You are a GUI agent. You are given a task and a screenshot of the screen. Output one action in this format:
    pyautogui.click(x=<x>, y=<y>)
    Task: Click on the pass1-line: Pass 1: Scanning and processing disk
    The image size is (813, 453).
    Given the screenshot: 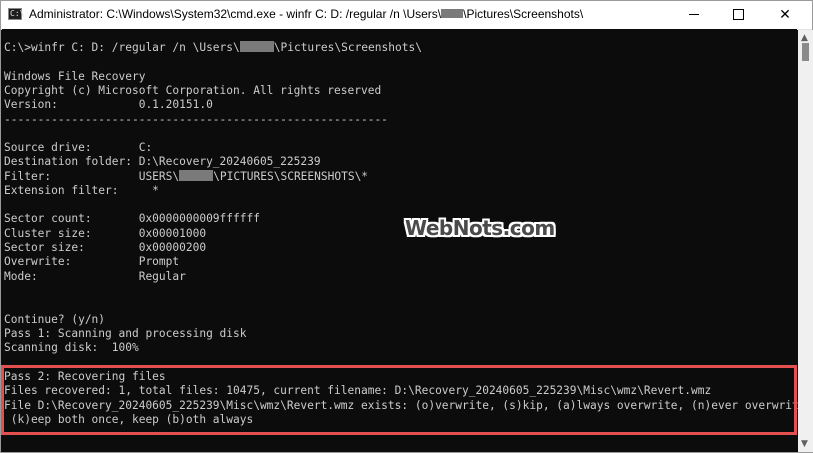 What is the action you would take?
    pyautogui.click(x=125, y=333)
    